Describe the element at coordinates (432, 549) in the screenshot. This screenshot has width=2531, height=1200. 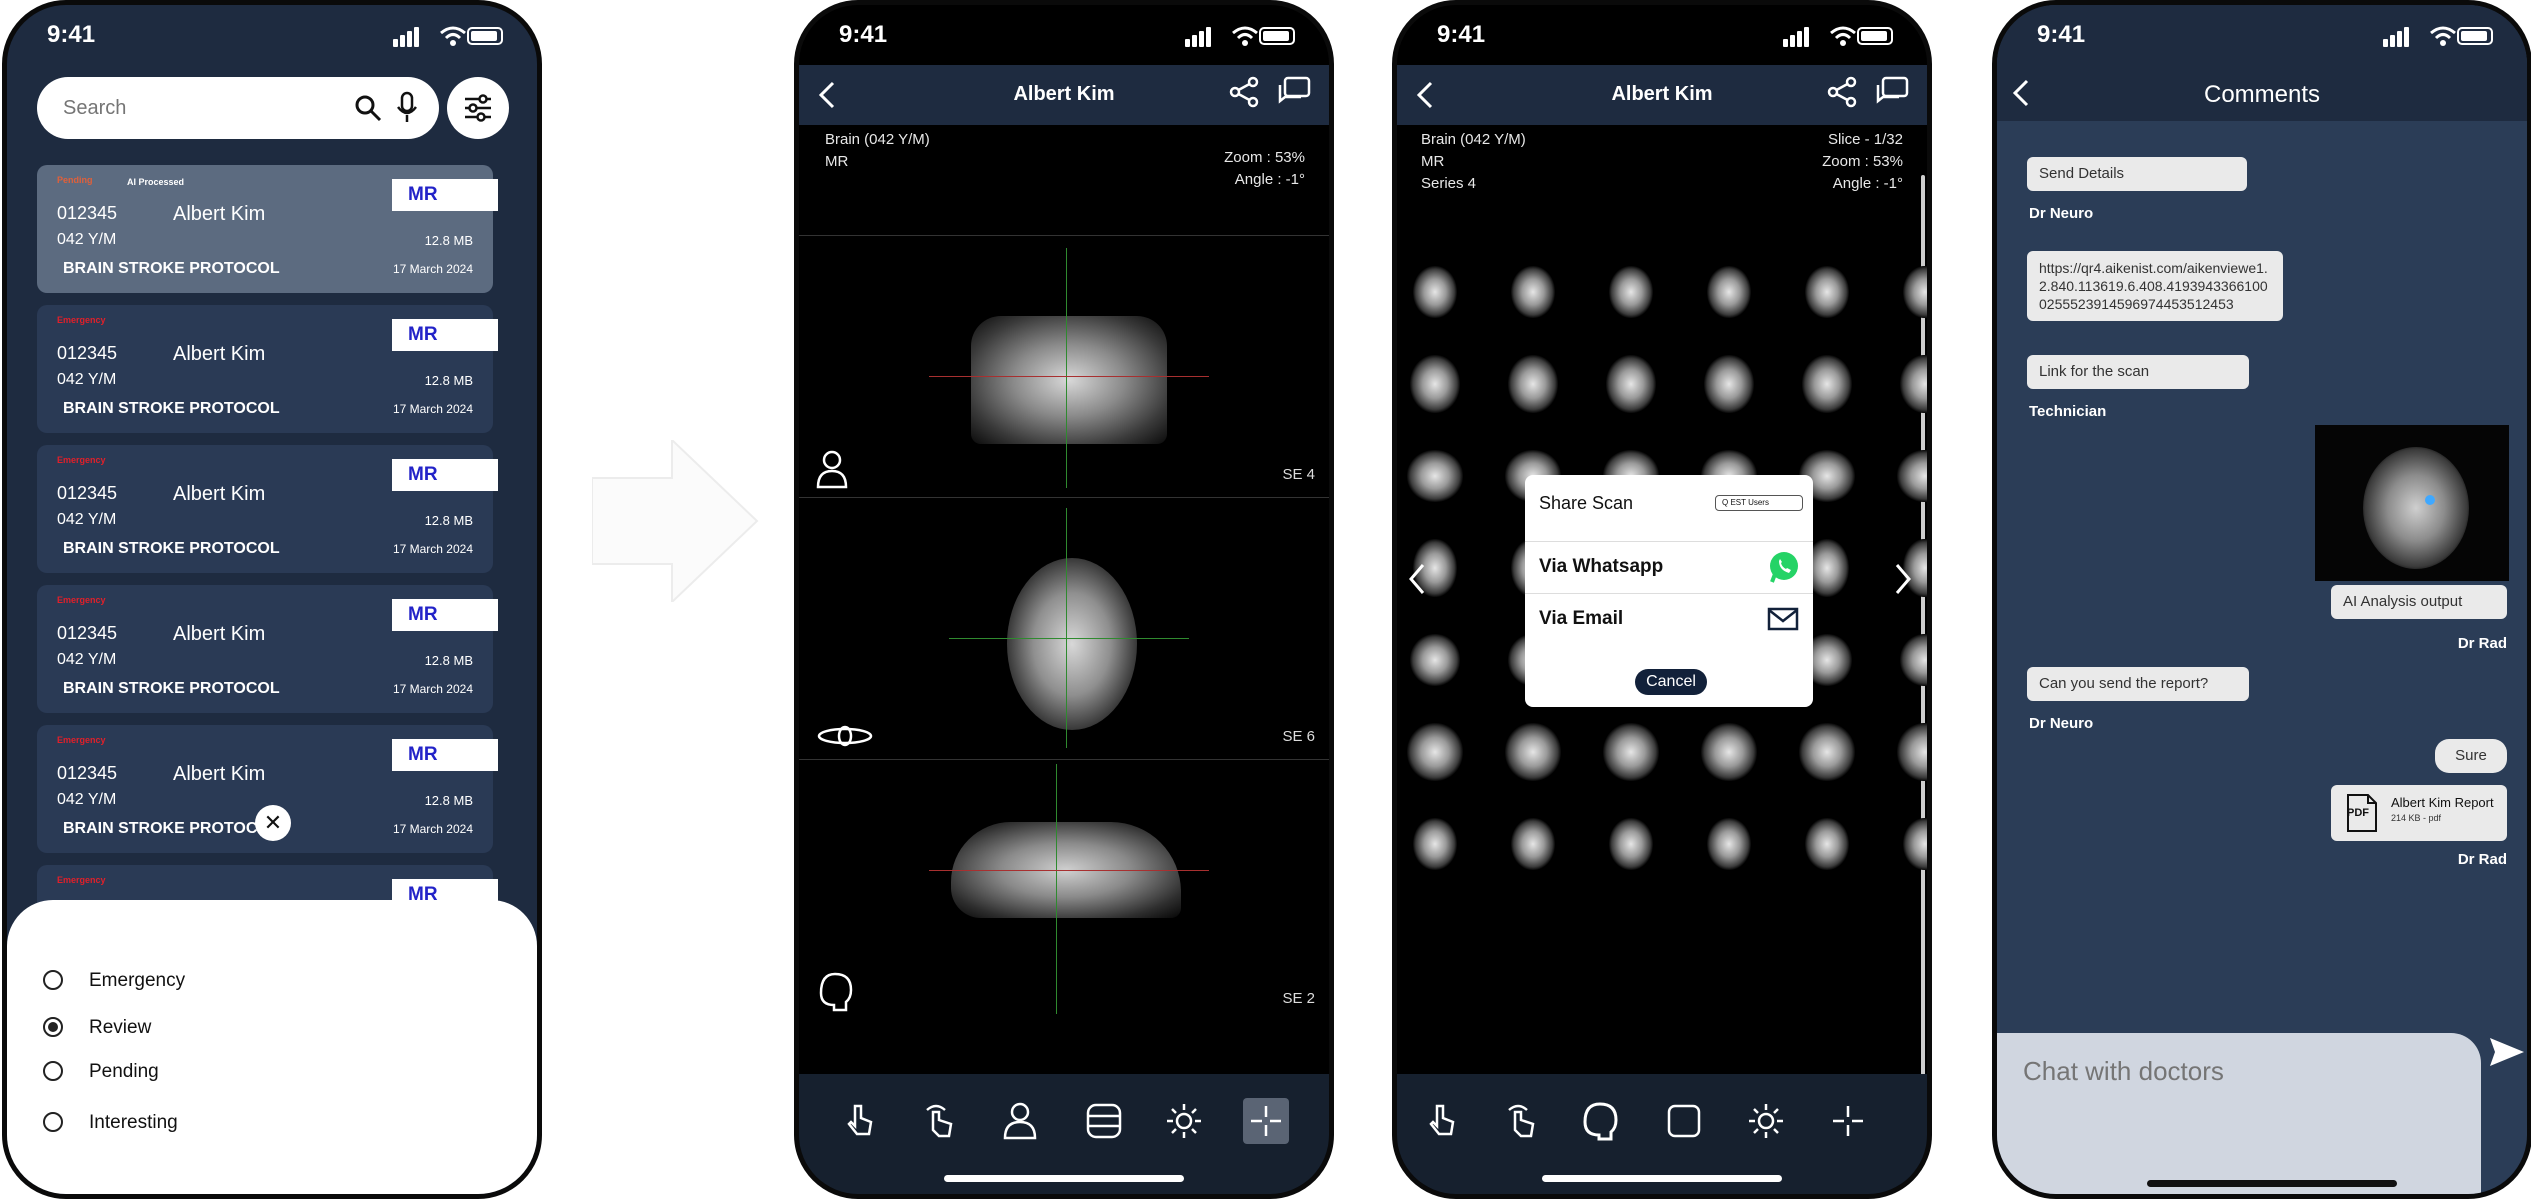
I see `study-date: 17 March 2024` at that location.